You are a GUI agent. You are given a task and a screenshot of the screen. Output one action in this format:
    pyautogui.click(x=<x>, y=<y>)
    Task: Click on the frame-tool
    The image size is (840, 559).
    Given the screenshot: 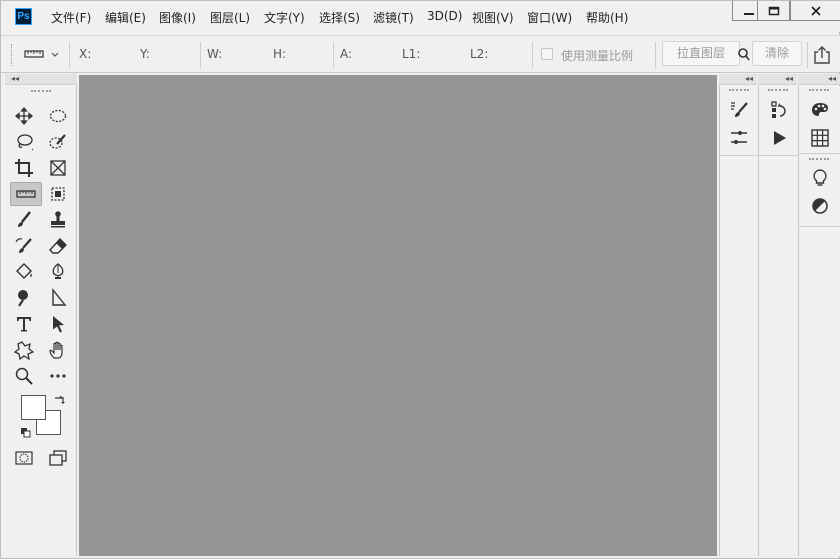 What is the action you would take?
    pyautogui.click(x=58, y=168)
    